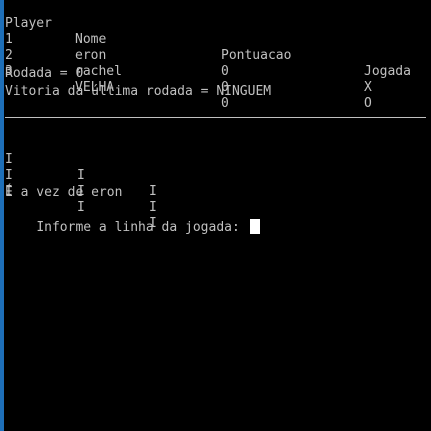 The image size is (431, 431). Describe the element at coordinates (44, 73) in the screenshot. I see `round-counter: Rodada = 0` at that location.